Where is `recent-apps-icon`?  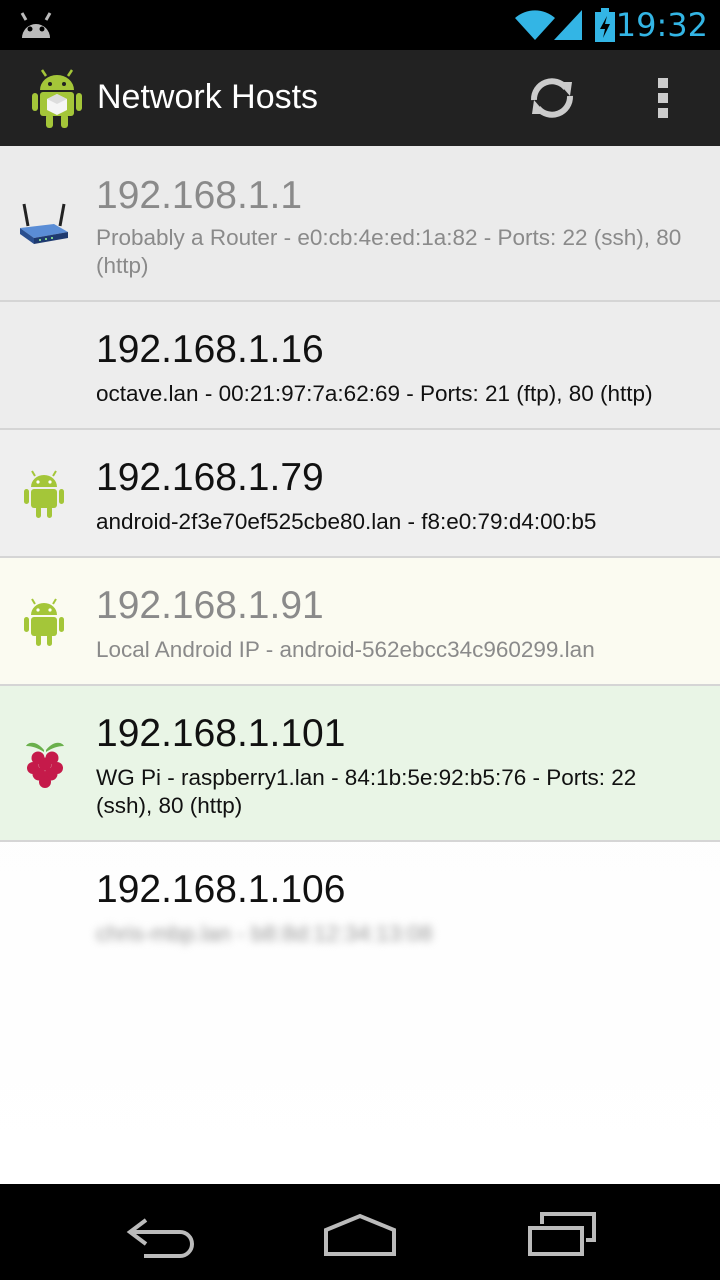
recent-apps-icon is located at coordinates (562, 1232).